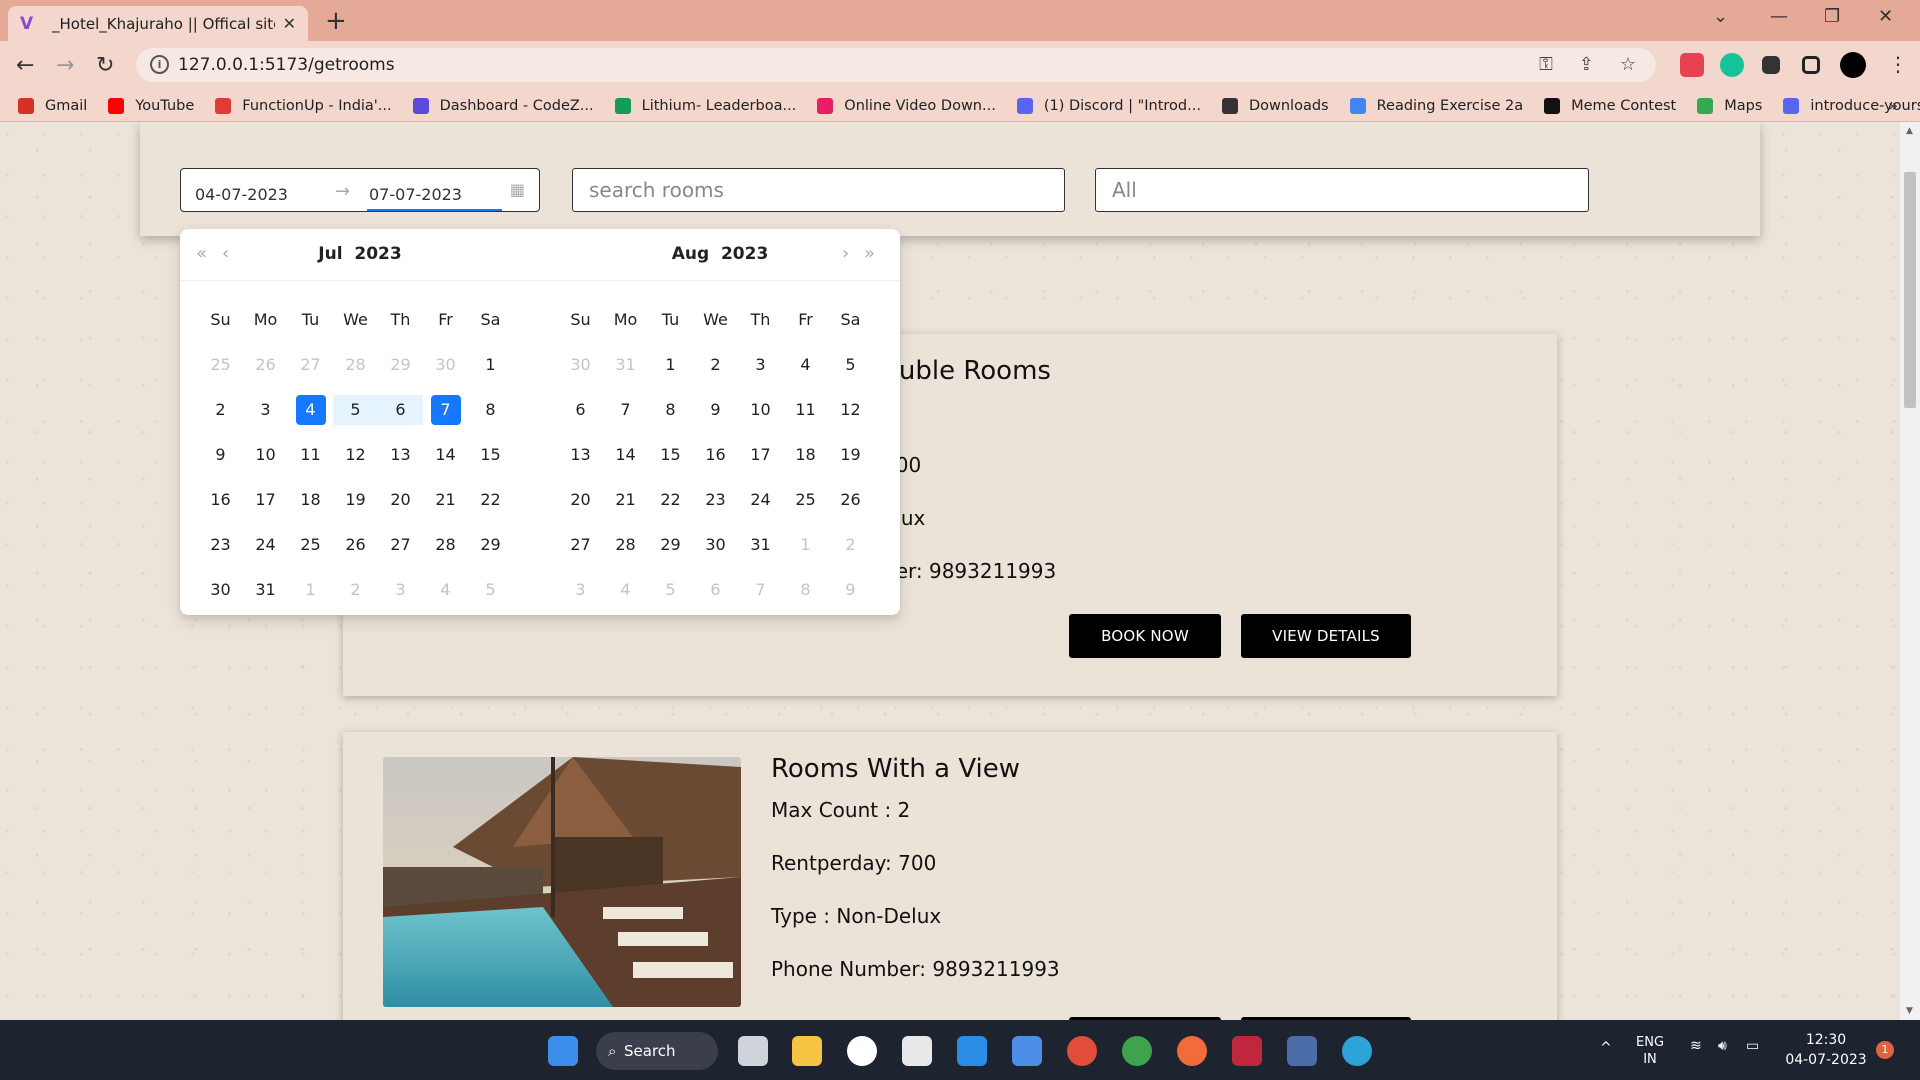  I want to click on scroll-down-icon: ▼, so click(1909, 1011).